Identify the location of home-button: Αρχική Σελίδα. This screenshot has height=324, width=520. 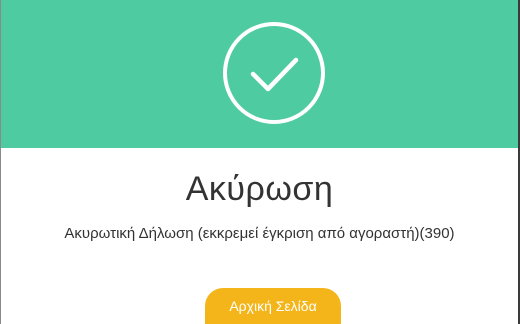
(273, 306).